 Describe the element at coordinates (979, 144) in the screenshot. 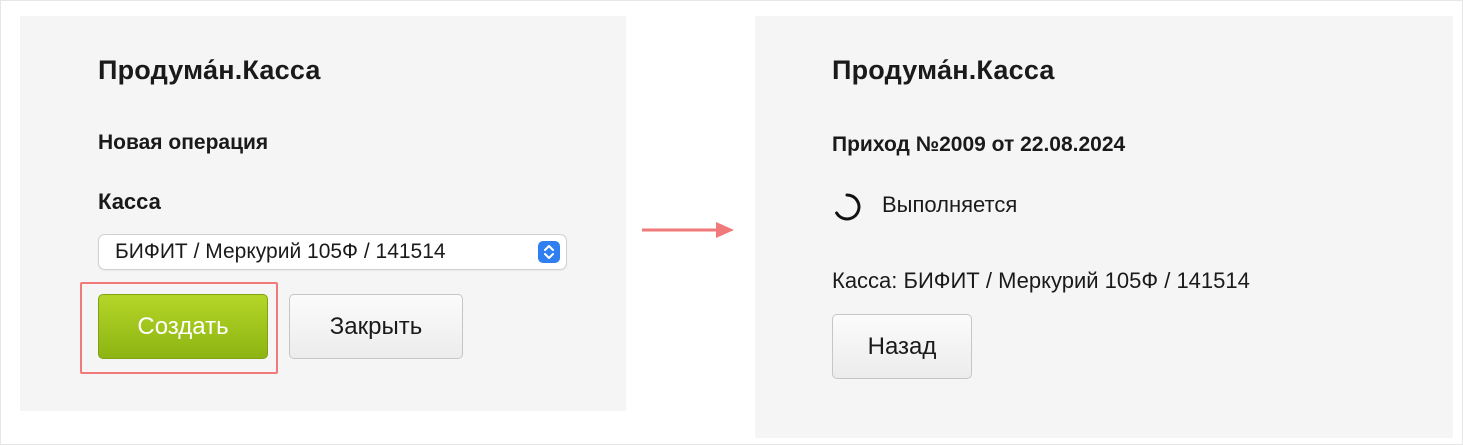

I see `operation-title: Приход №2009 от 22.08.2024` at that location.